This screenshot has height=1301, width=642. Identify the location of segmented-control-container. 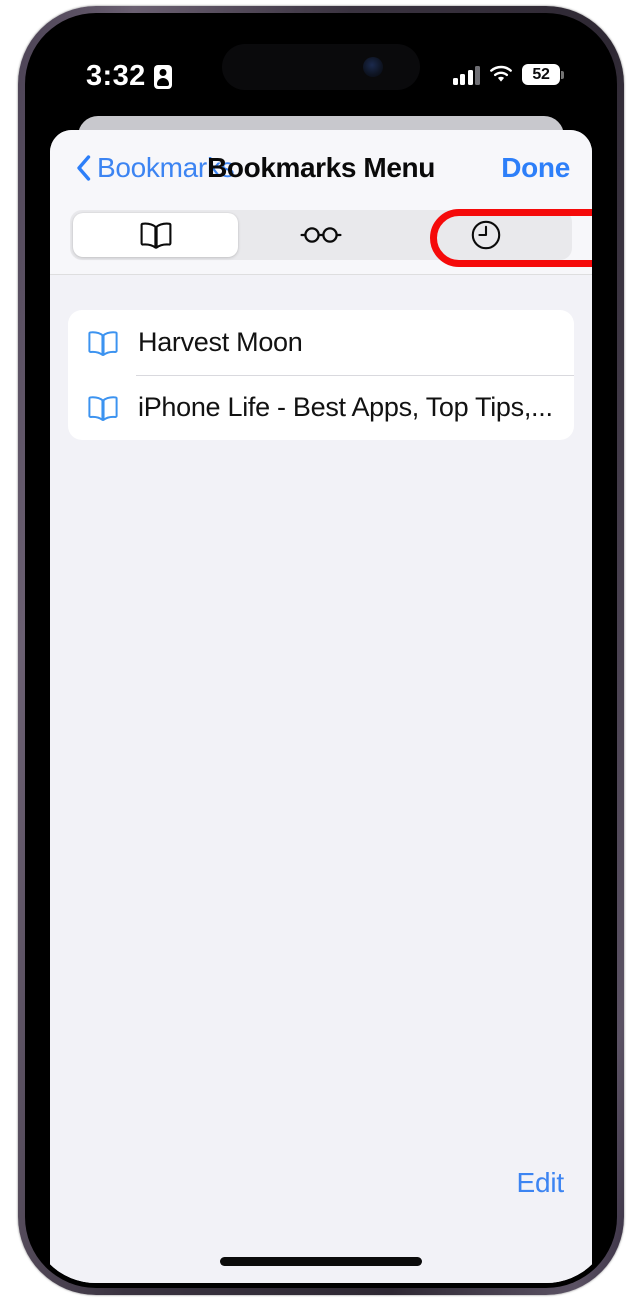
(321, 240).